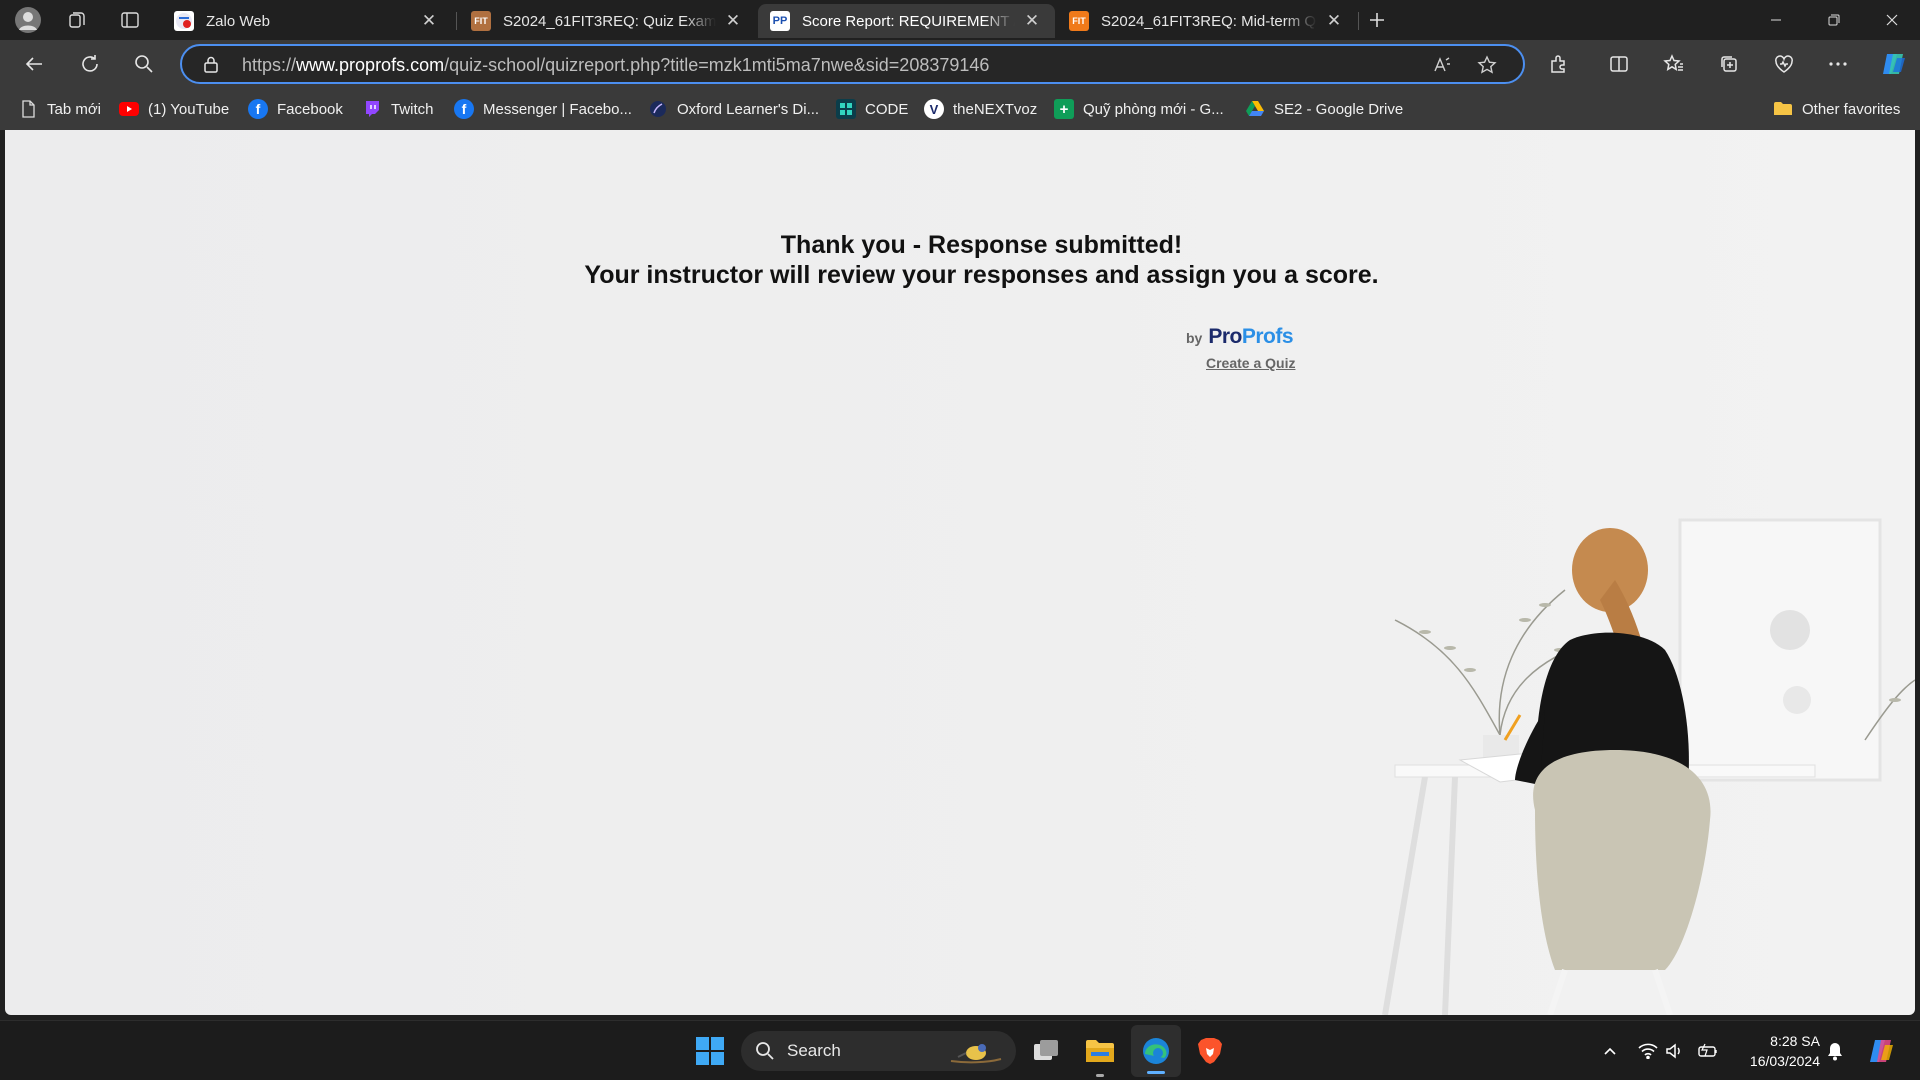 The height and width of the screenshot is (1080, 1920). What do you see at coordinates (1619, 64) in the screenshot?
I see `split-screen-icon` at bounding box center [1619, 64].